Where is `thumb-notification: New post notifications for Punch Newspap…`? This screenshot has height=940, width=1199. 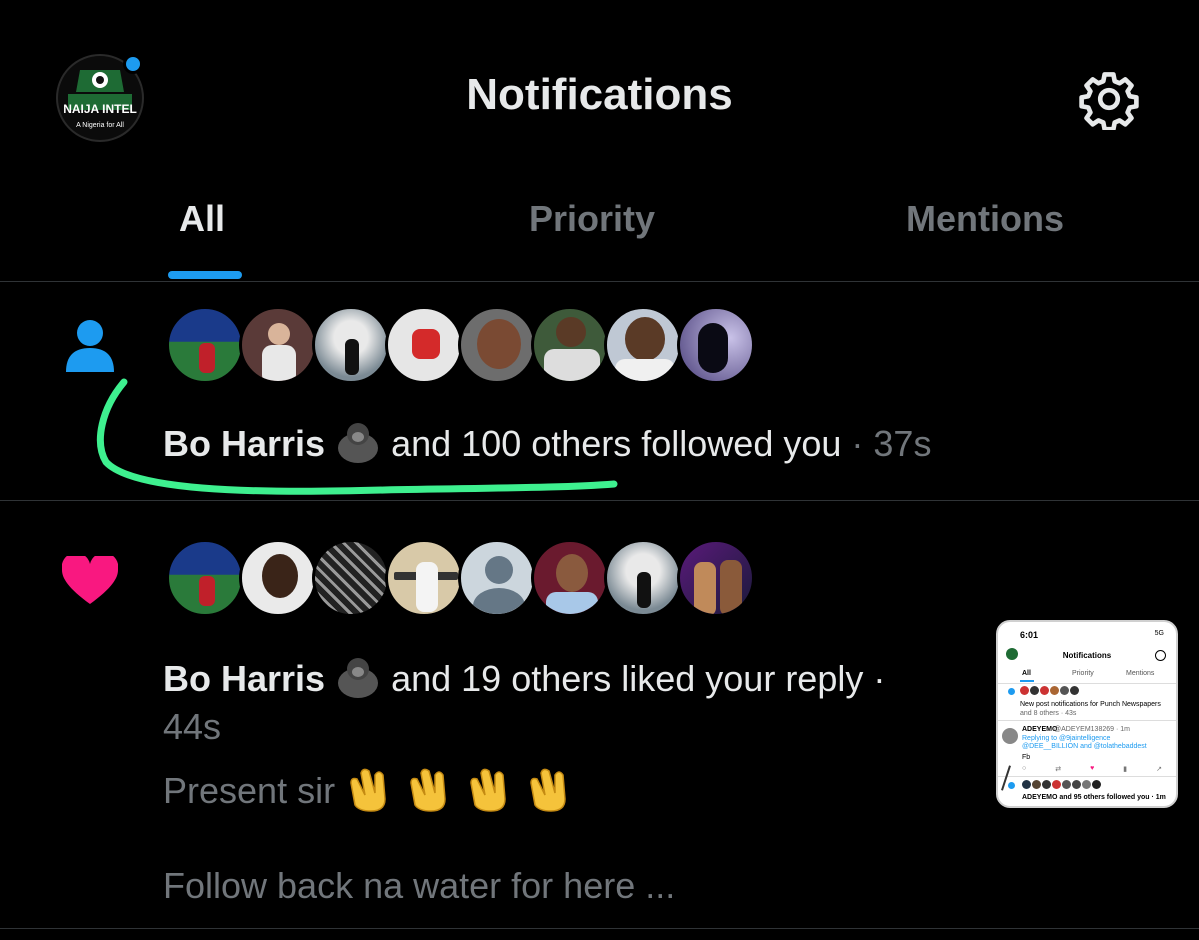
thumb-notification: New post notifications for Punch Newspap… is located at coordinates (1090, 709).